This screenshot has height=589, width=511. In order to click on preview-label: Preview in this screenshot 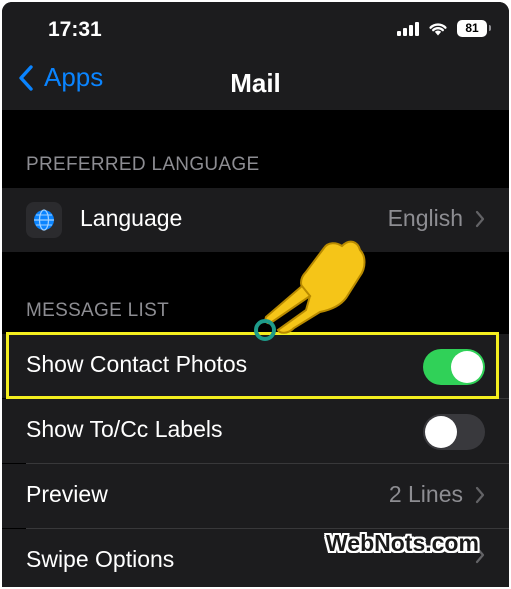, I will do `click(67, 494)`.